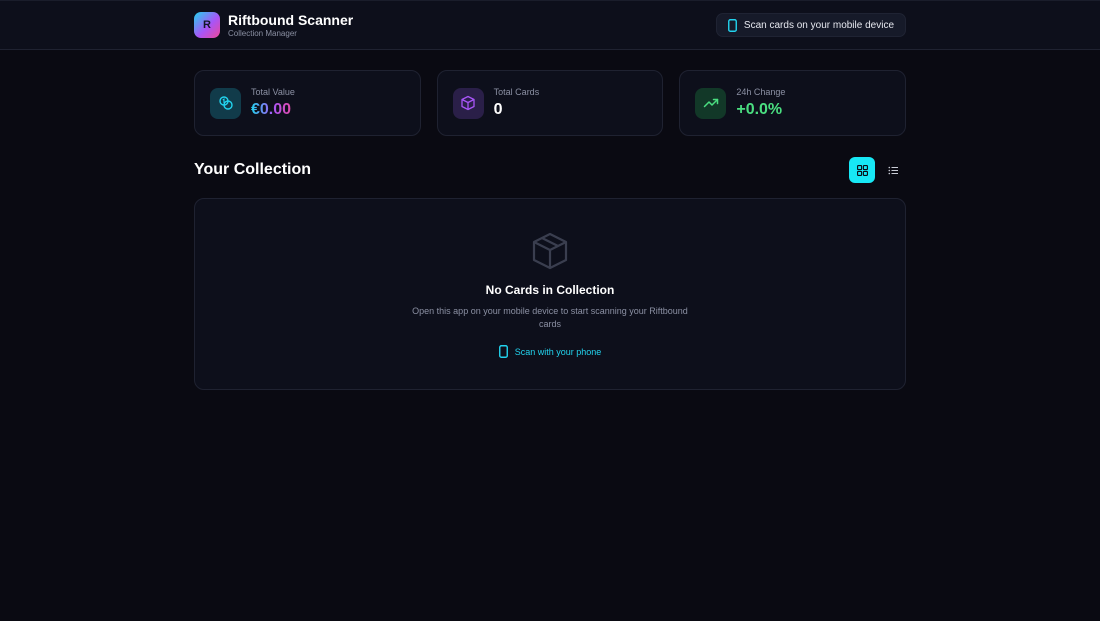 This screenshot has width=1100, height=621. Describe the element at coordinates (517, 103) in the screenshot. I see `stat-text: Total Cards 0` at that location.